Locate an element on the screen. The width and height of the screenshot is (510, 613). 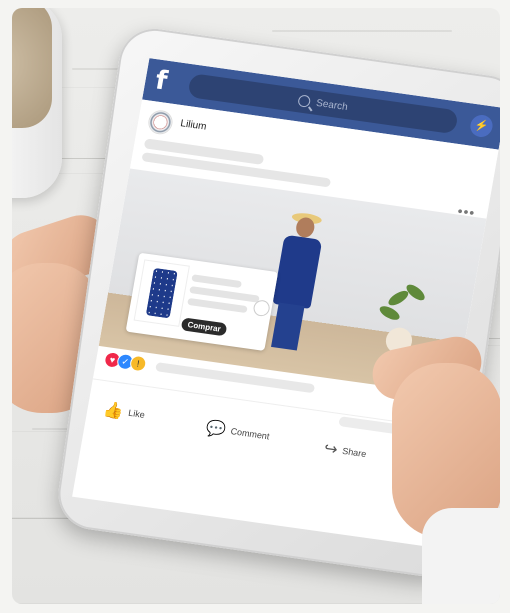
messenger-icon: ⚡ is located at coordinates (481, 126).